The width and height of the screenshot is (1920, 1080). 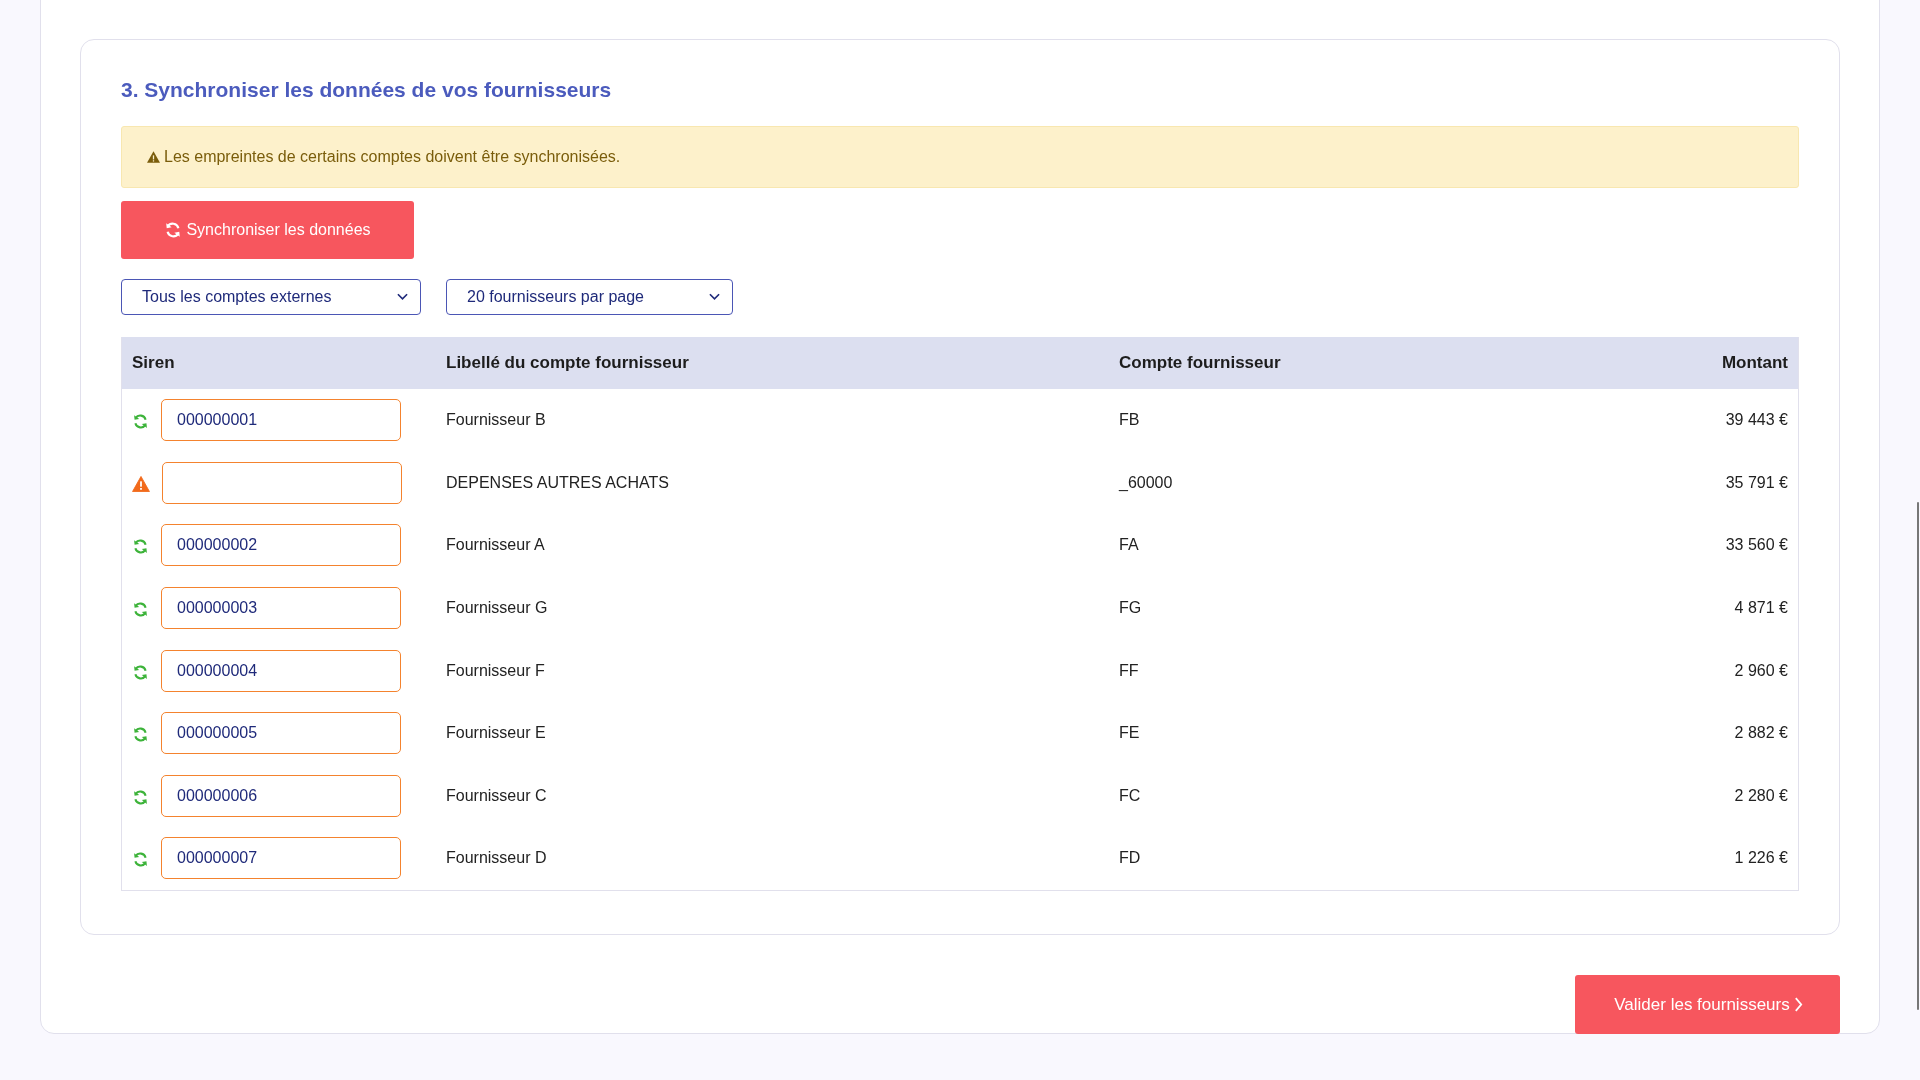 What do you see at coordinates (1918, 756) in the screenshot?
I see `scrollbar` at bounding box center [1918, 756].